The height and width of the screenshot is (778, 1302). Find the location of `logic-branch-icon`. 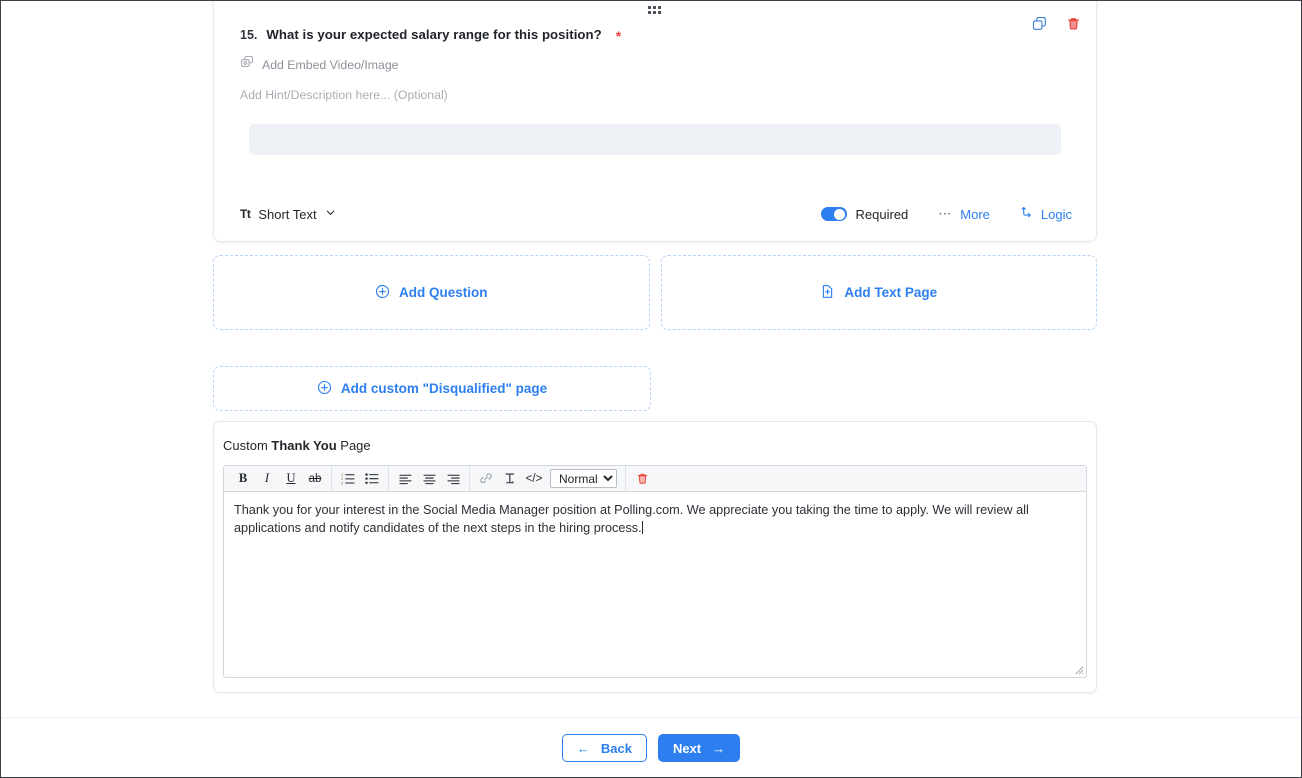

logic-branch-icon is located at coordinates (1026, 214).